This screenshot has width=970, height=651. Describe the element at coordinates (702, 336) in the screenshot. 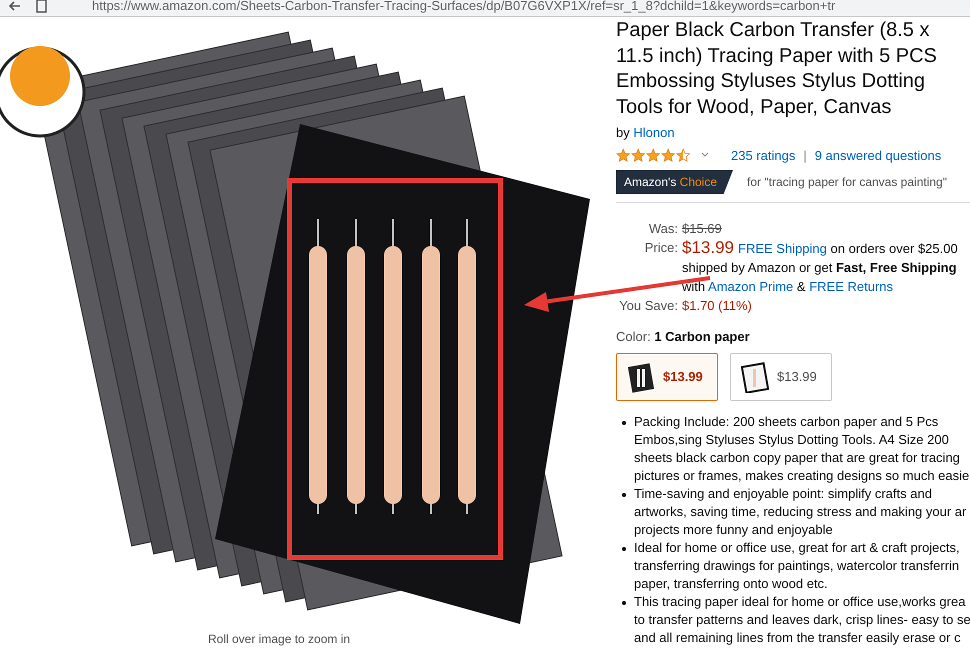

I see `color-value: 1 Carbon paper` at that location.